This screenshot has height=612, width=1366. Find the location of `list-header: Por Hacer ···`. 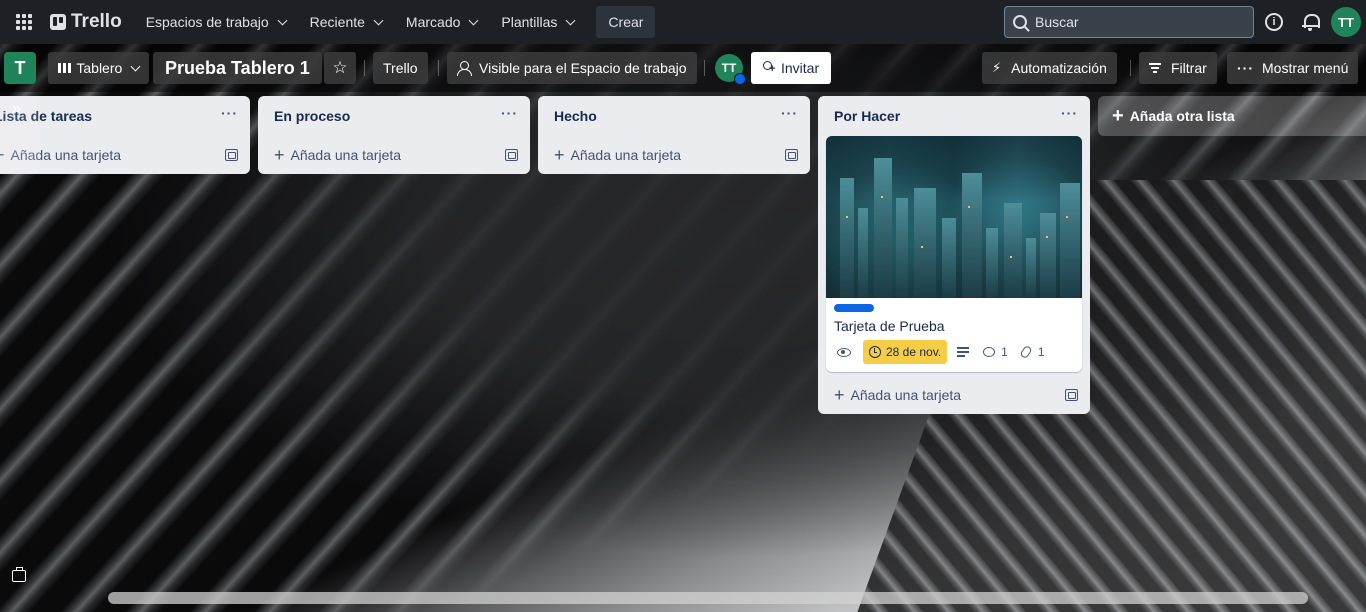

list-header: Por Hacer ··· is located at coordinates (954, 116).